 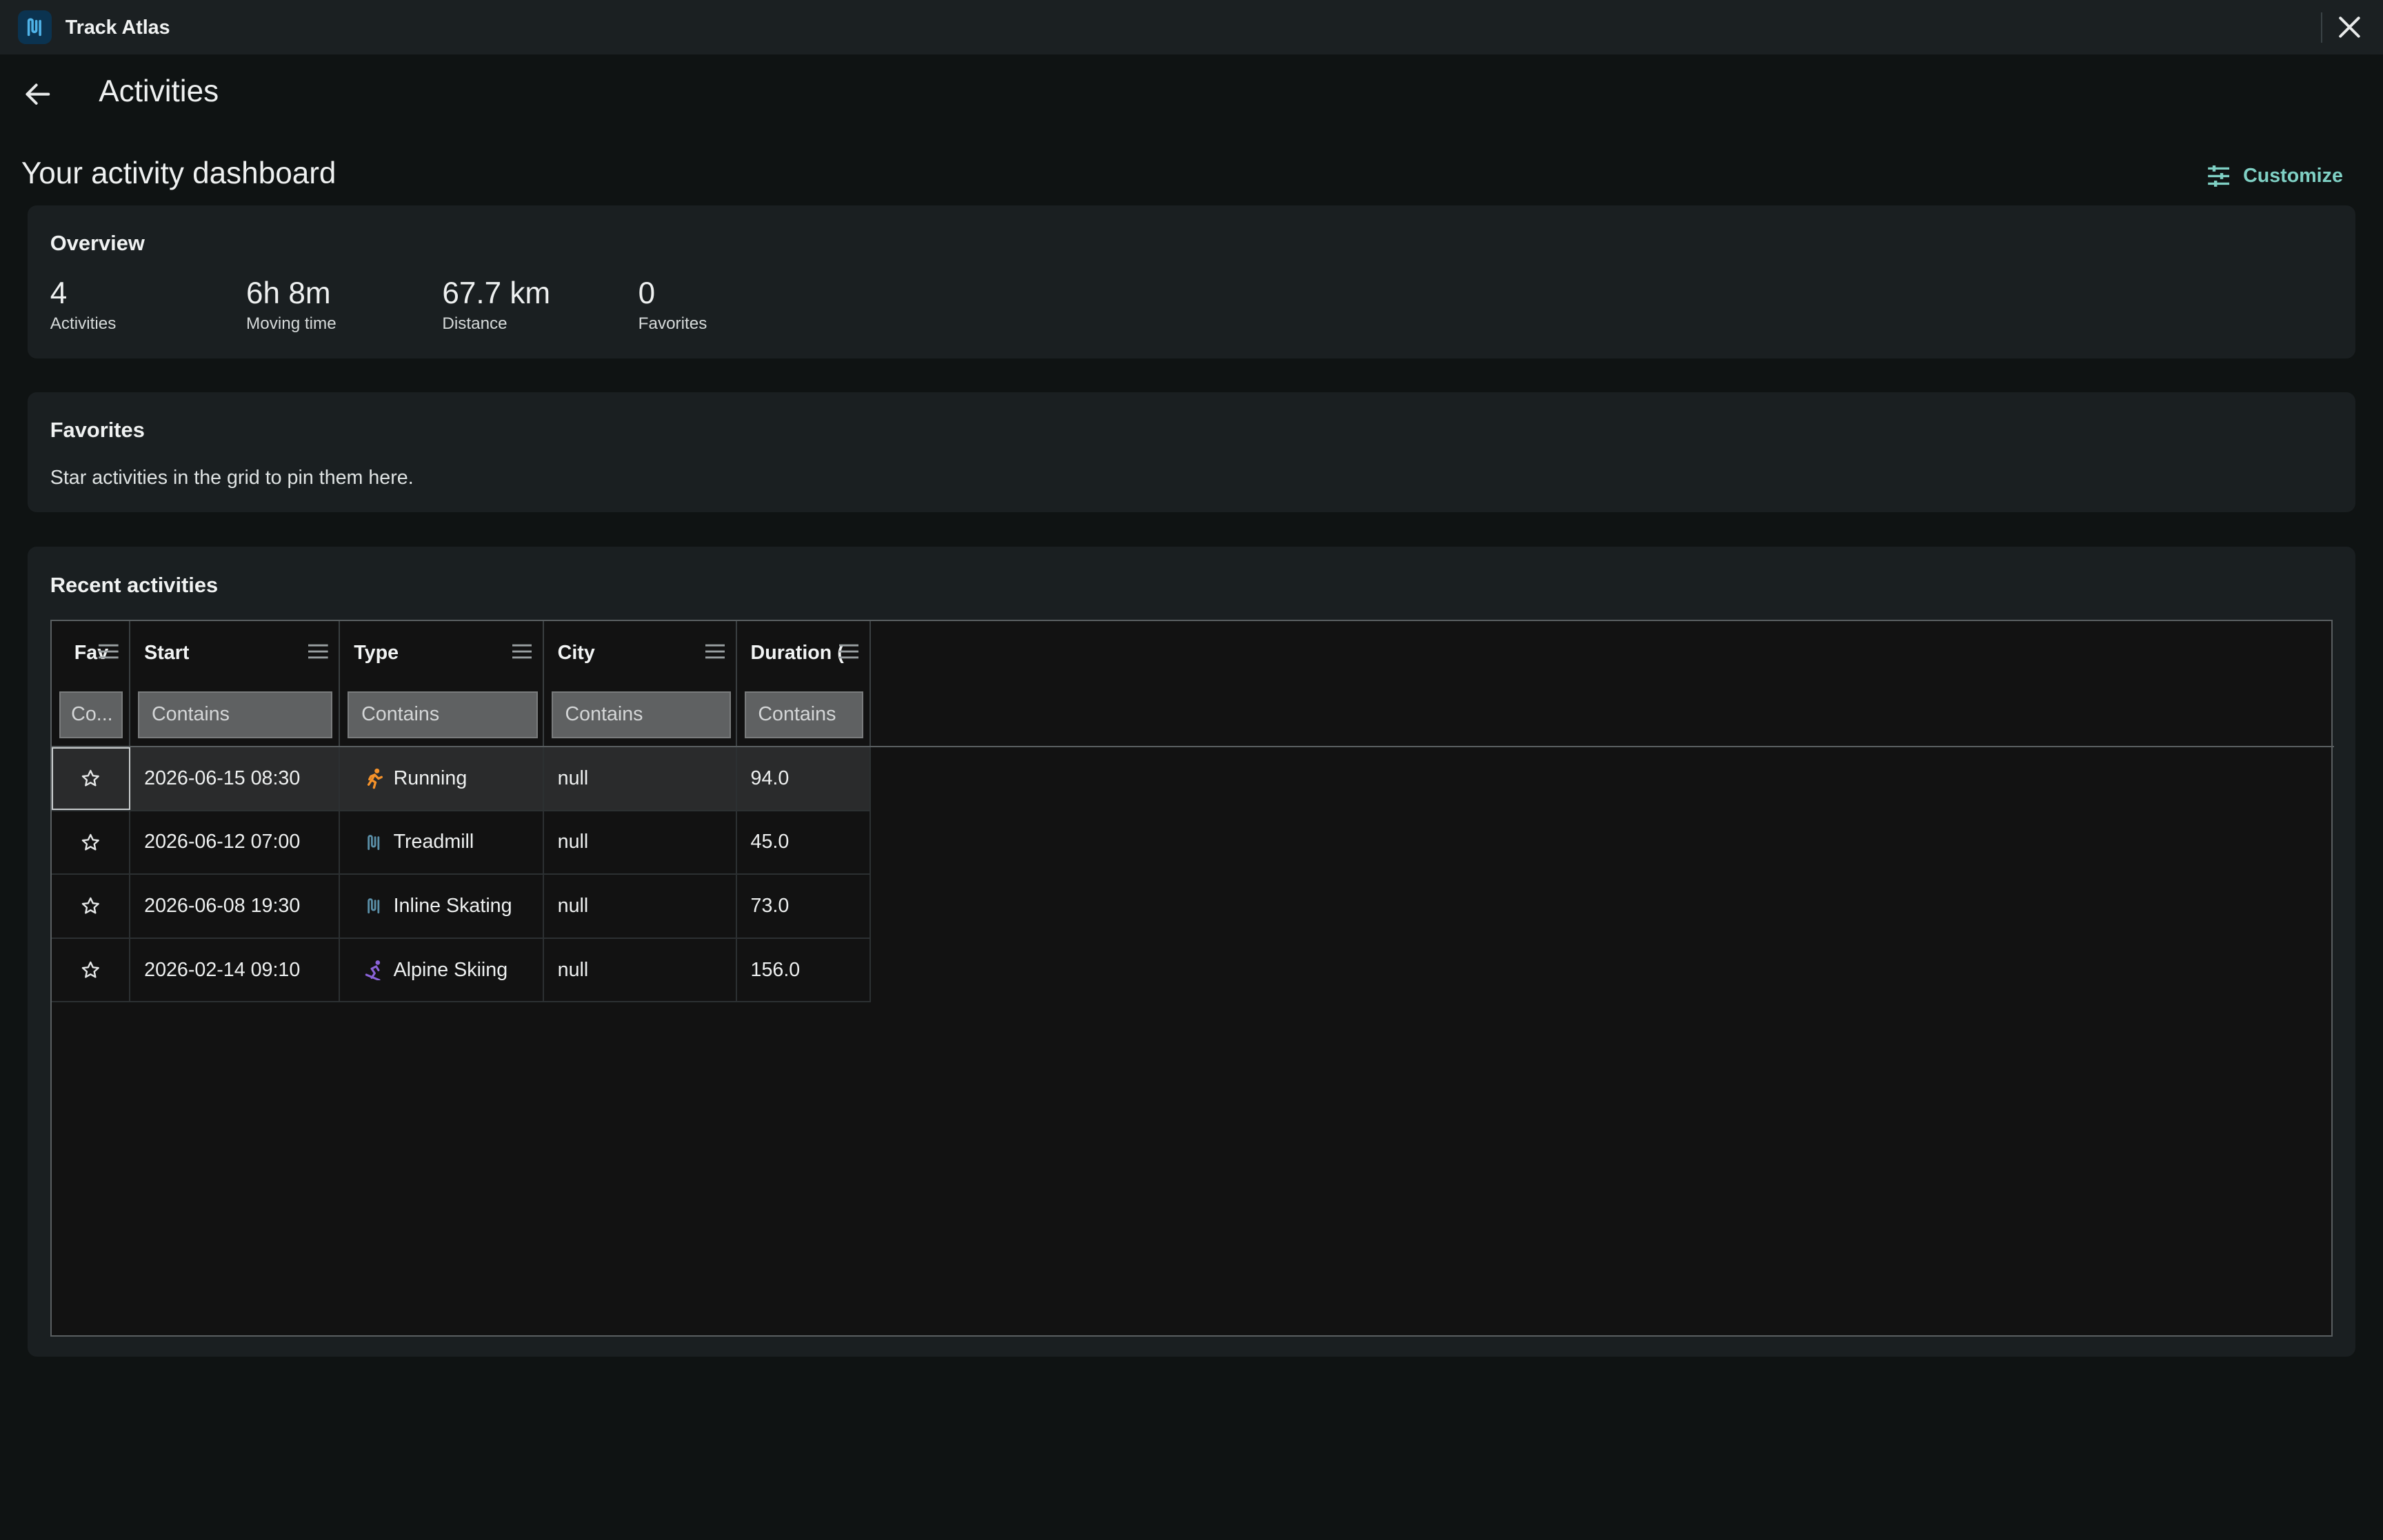 I want to click on cell-type: Treadmill, so click(x=442, y=843).